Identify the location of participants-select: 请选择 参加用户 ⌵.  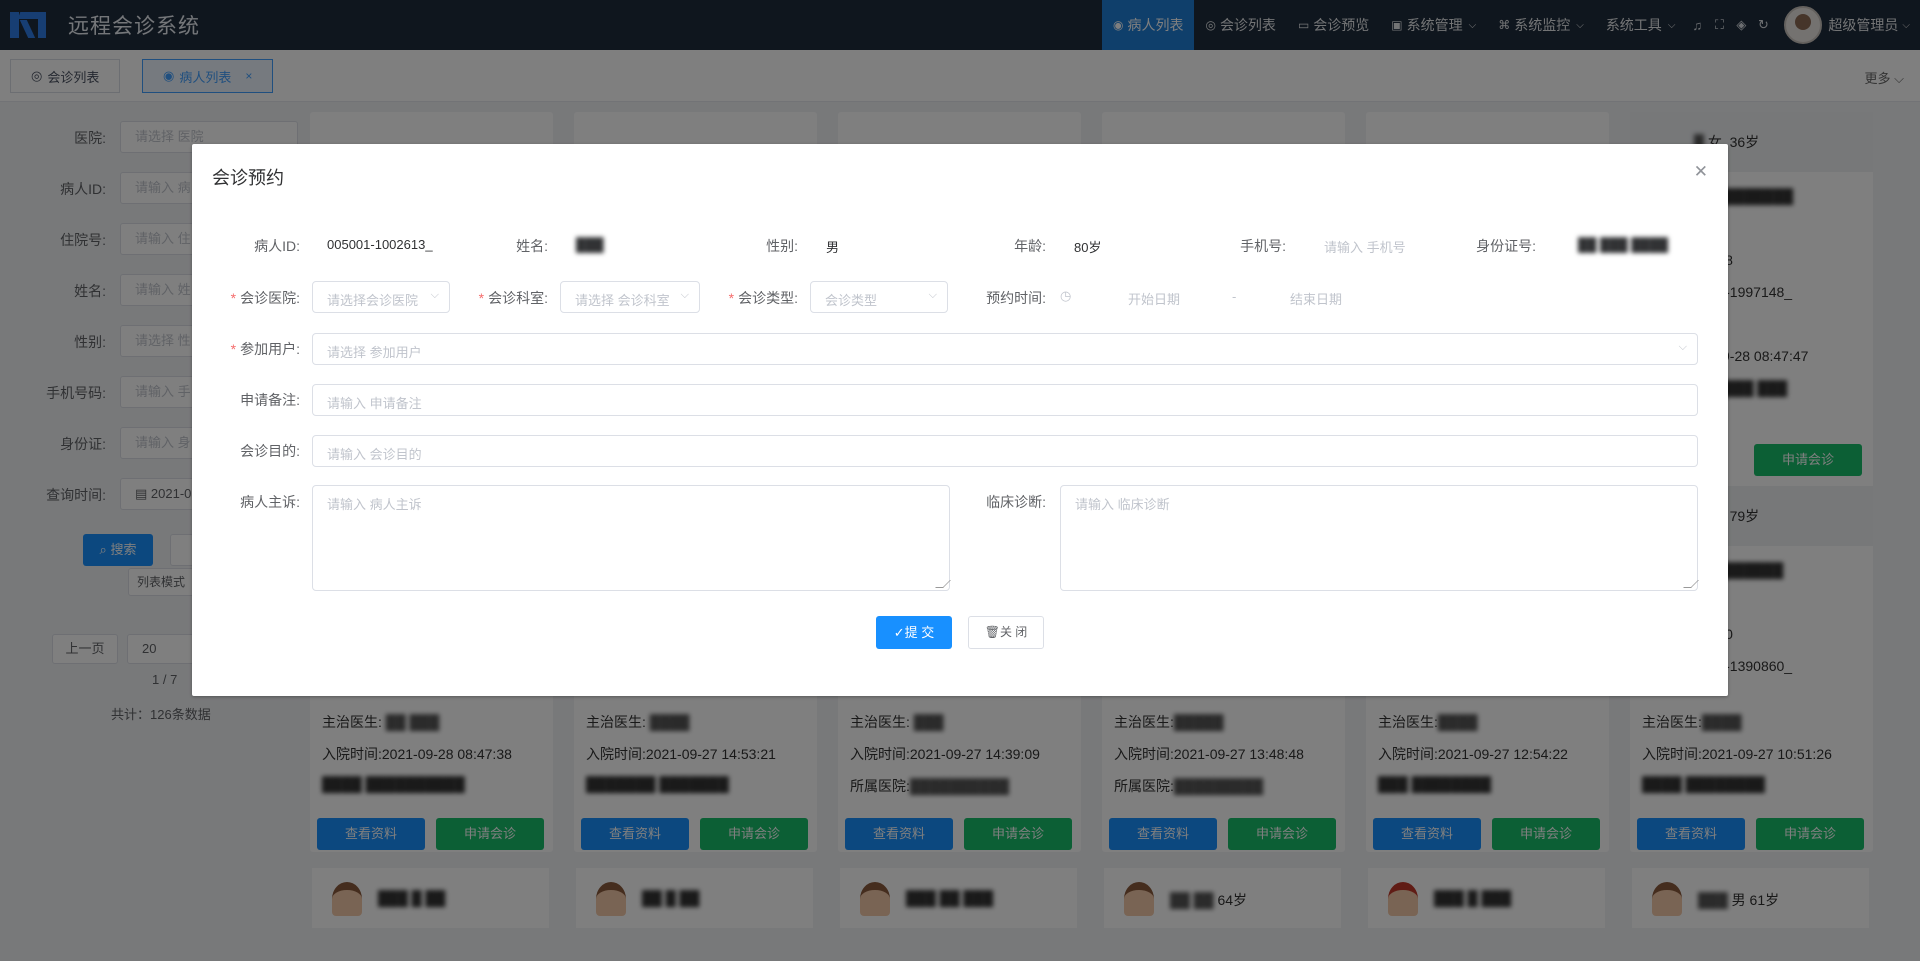
(1005, 349).